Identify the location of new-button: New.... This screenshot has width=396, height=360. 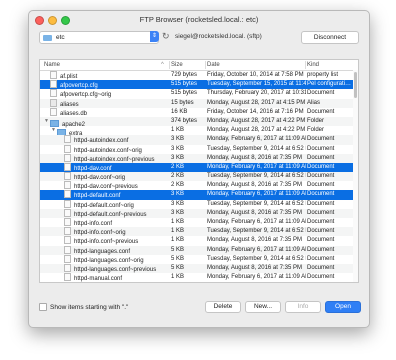
(263, 307).